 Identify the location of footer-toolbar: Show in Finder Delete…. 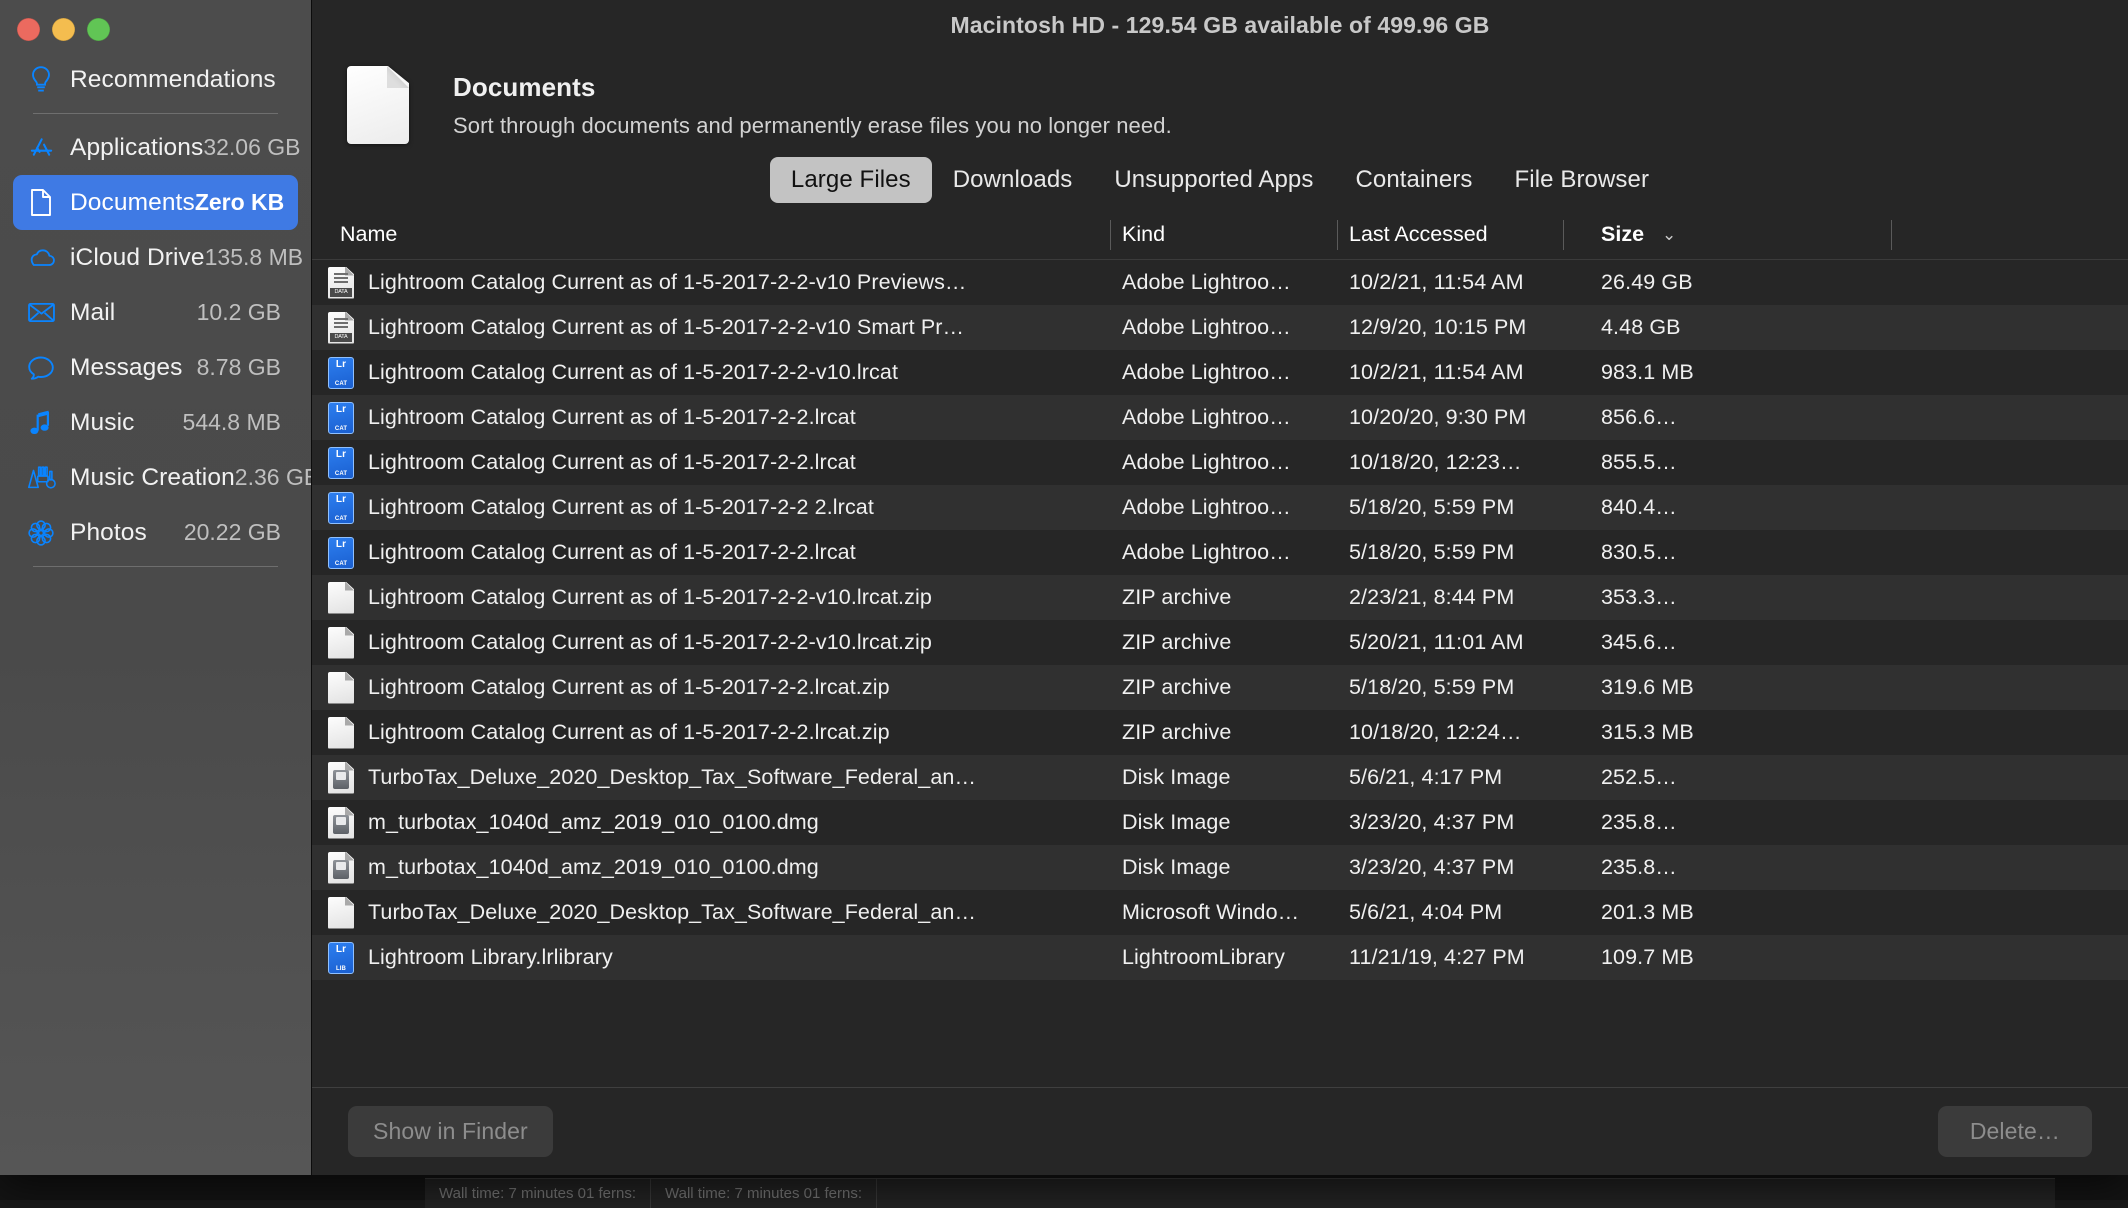
(1220, 1131).